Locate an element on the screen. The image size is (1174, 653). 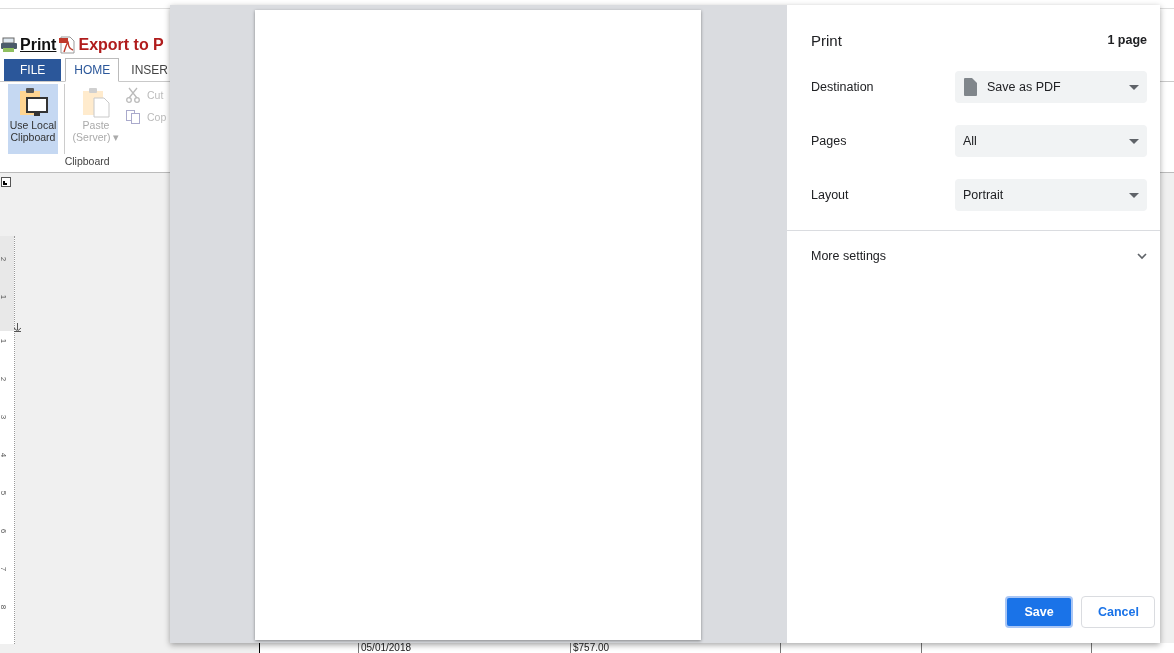
ribbon-tab: HOME is located at coordinates (92, 70).